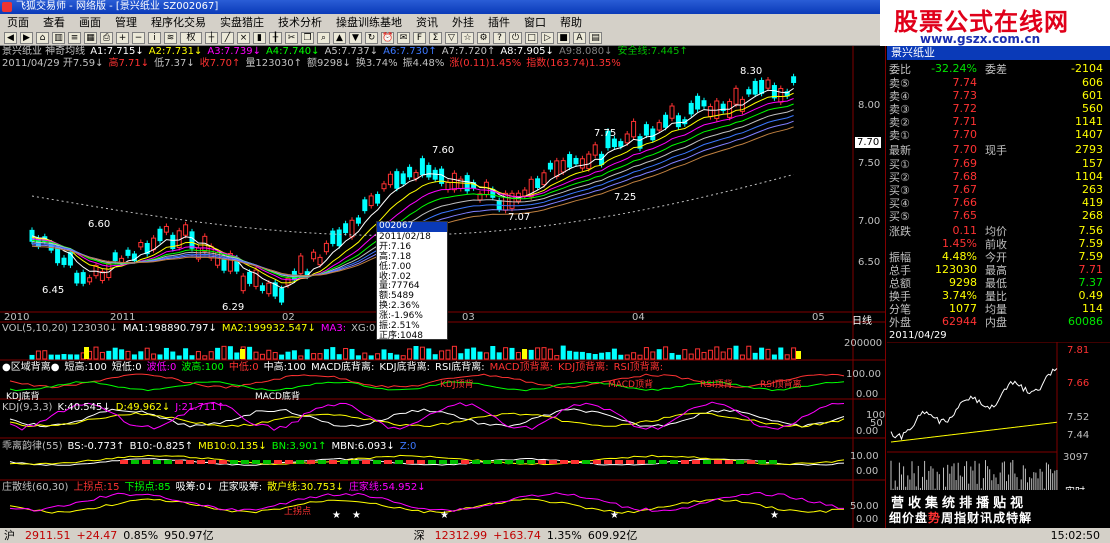  What do you see at coordinates (468, 317) in the screenshot?
I see `date-label: 03` at bounding box center [468, 317].